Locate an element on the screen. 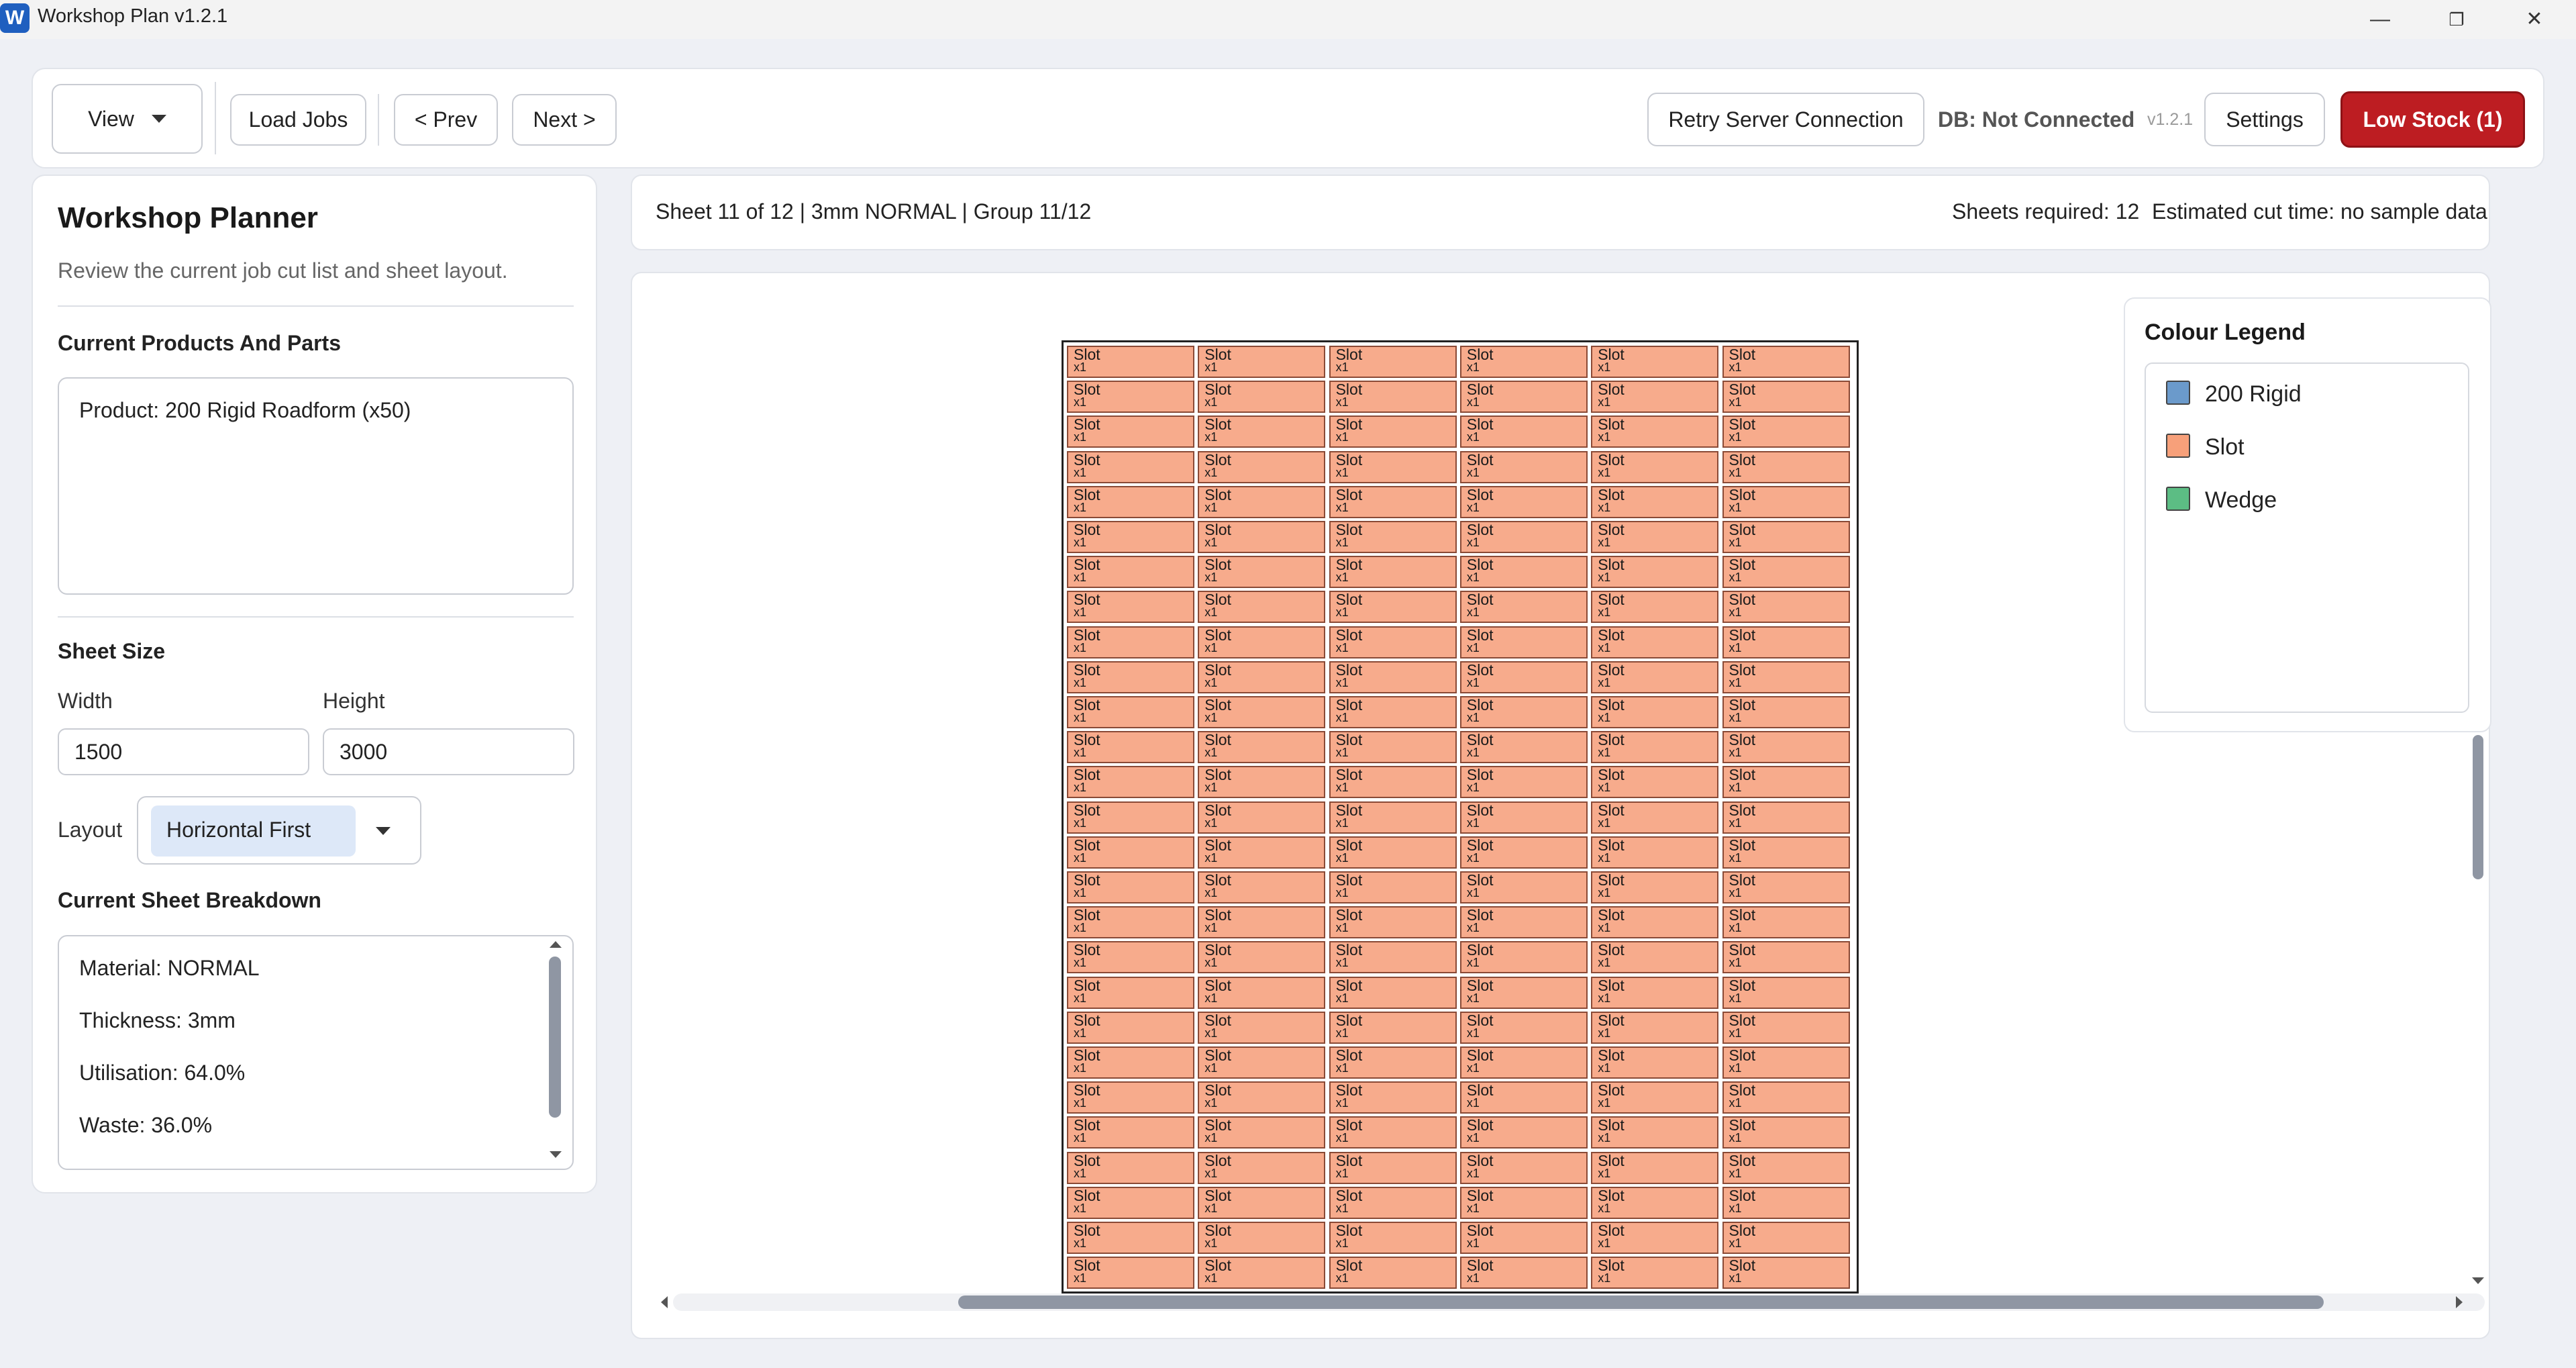  scroll-right-icon is located at coordinates (2459, 1302).